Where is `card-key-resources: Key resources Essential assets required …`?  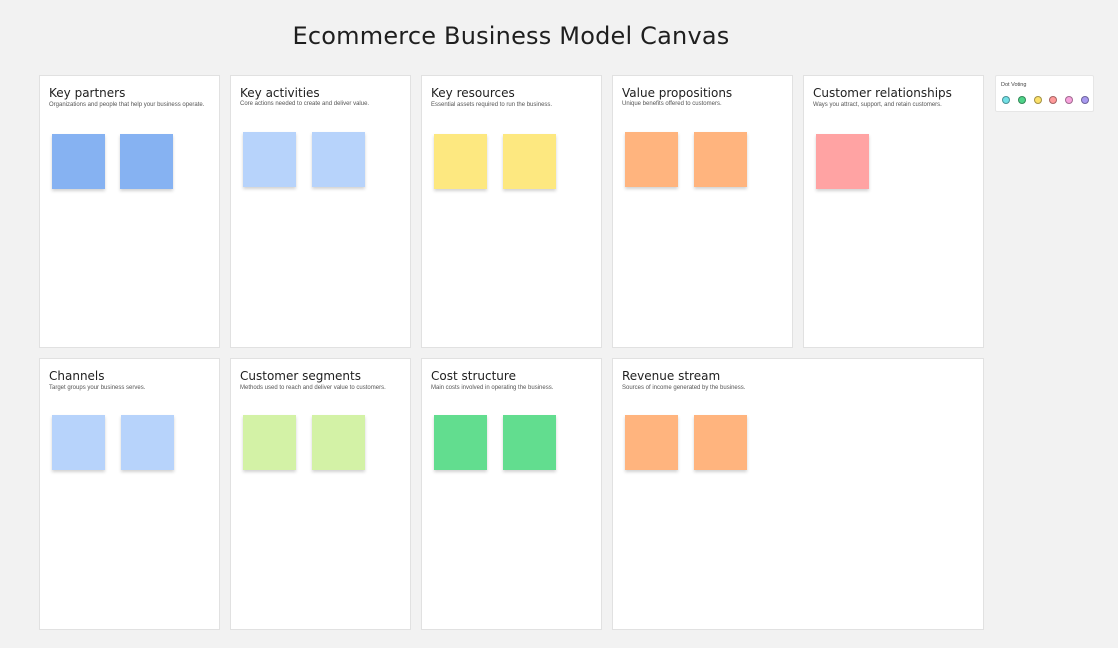
card-key-resources: Key resources Essential assets required … is located at coordinates (511, 211).